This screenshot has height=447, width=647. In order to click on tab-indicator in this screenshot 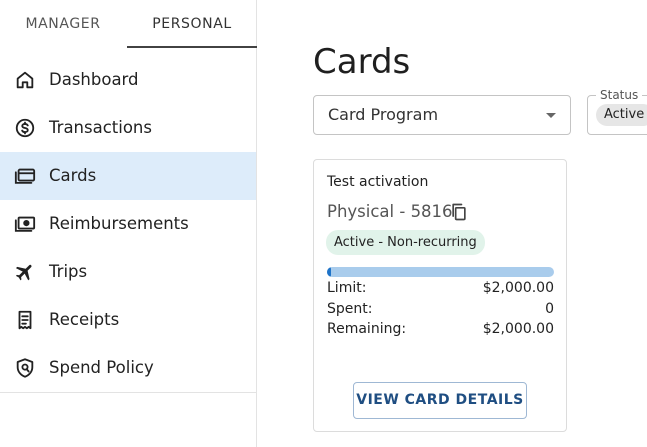, I will do `click(192, 47)`.